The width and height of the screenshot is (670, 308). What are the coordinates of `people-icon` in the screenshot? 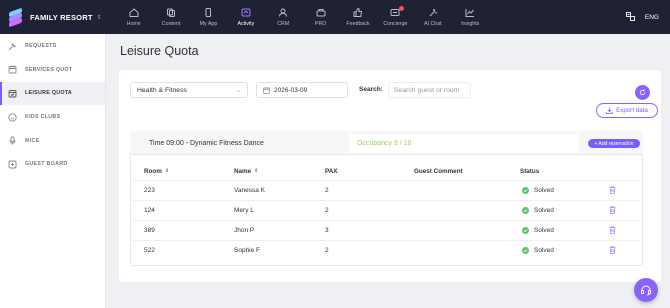 It's located at (283, 12).